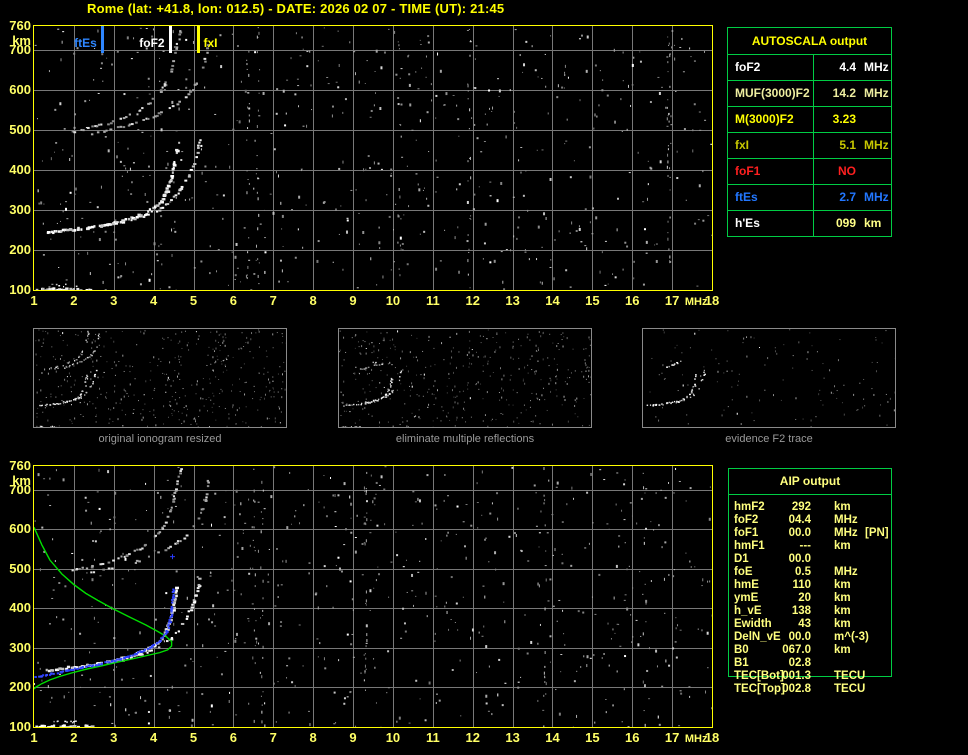 The image size is (968, 755). Describe the element at coordinates (696, 739) in the screenshot. I see `x-axis-unit-label: MHz` at that location.